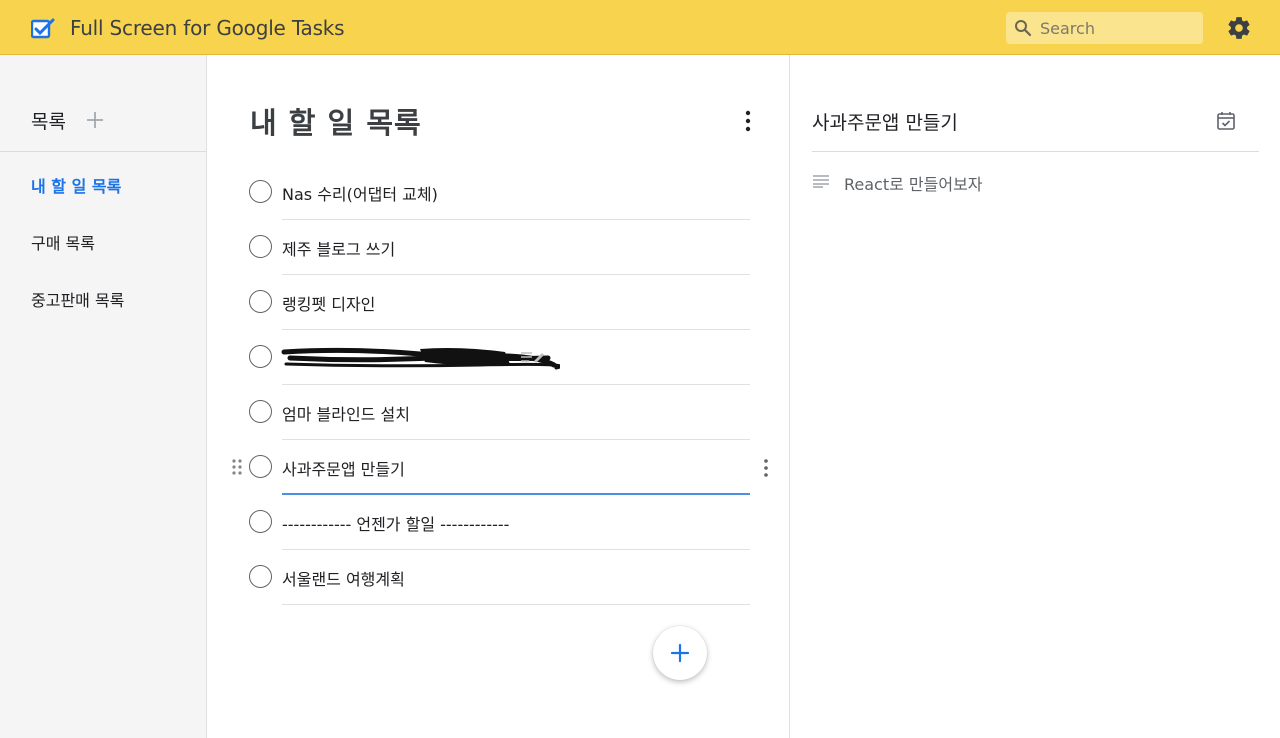 This screenshot has height=738, width=1280. I want to click on sidebar-item-label: 구매 목록, so click(63, 243).